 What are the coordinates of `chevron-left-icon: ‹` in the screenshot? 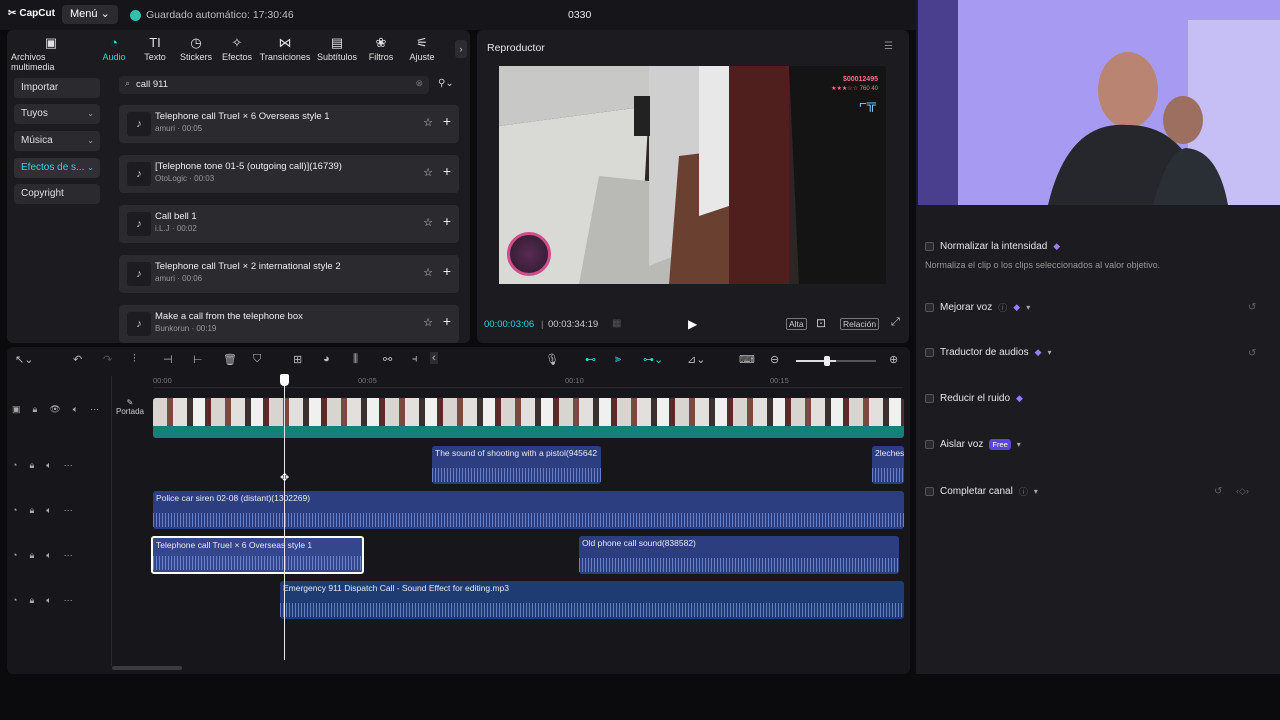 It's located at (434, 358).